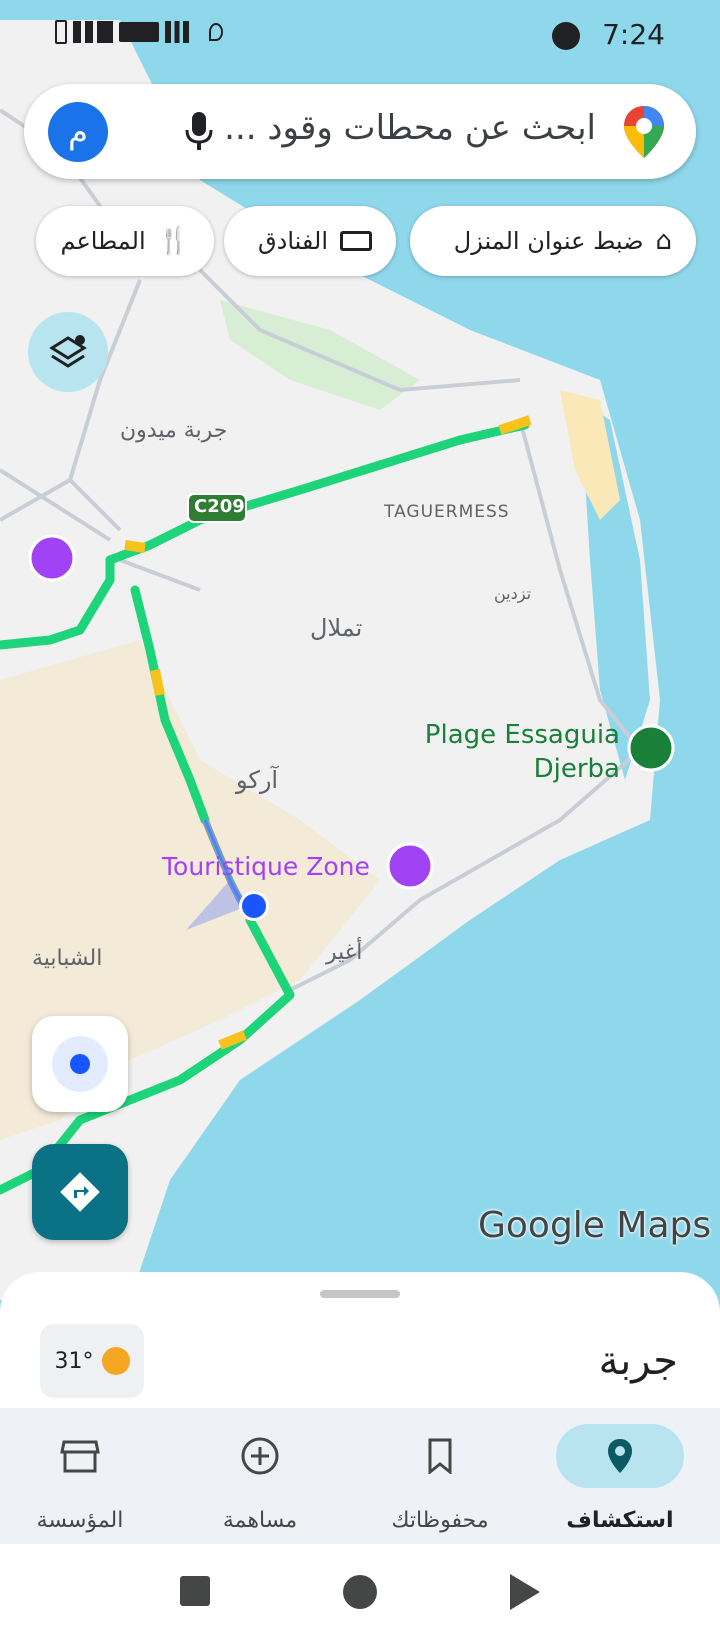  What do you see at coordinates (67, 958) in the screenshot?
I see `map-label-chabbia: الشبابية` at bounding box center [67, 958].